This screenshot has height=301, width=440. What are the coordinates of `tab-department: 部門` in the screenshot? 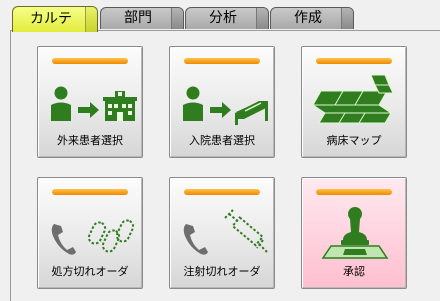 It's located at (142, 18).